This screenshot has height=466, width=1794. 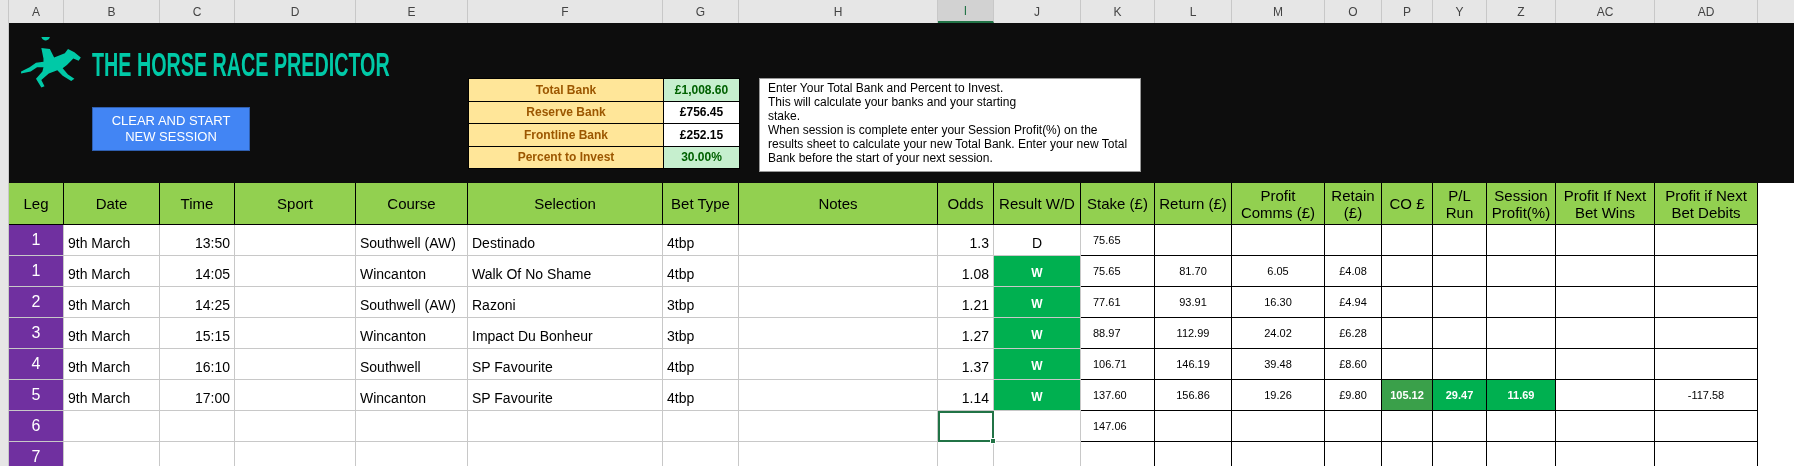 What do you see at coordinates (566, 135) in the screenshot?
I see `bank-label: Frontline Bank` at bounding box center [566, 135].